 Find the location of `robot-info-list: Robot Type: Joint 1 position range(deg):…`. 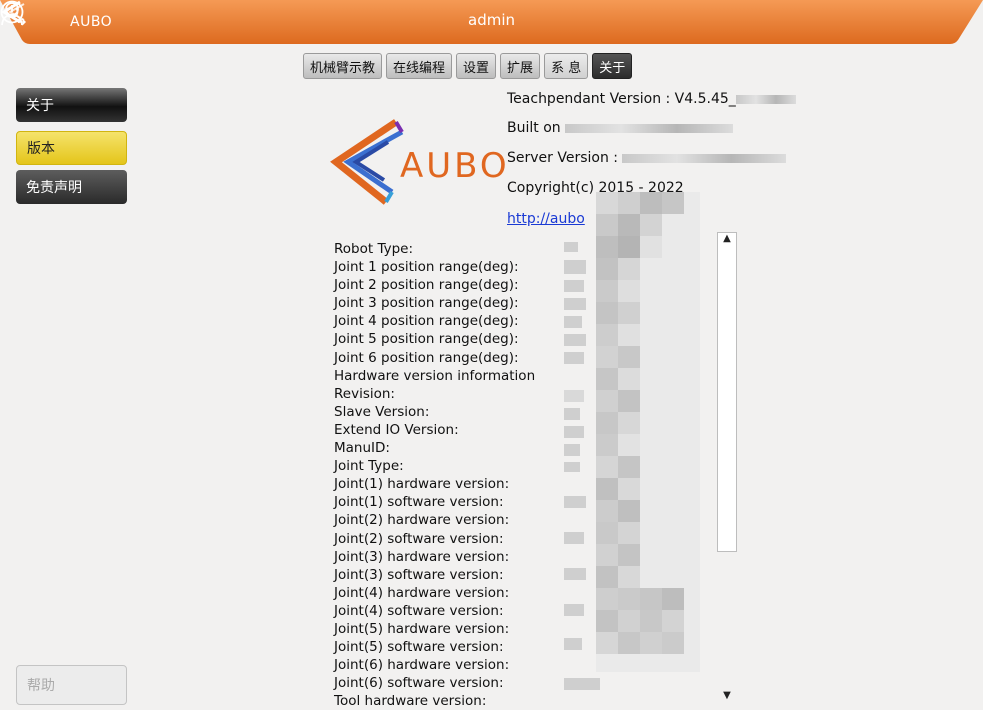

robot-info-list: Robot Type: Joint 1 position range(deg):… is located at coordinates (434, 475).